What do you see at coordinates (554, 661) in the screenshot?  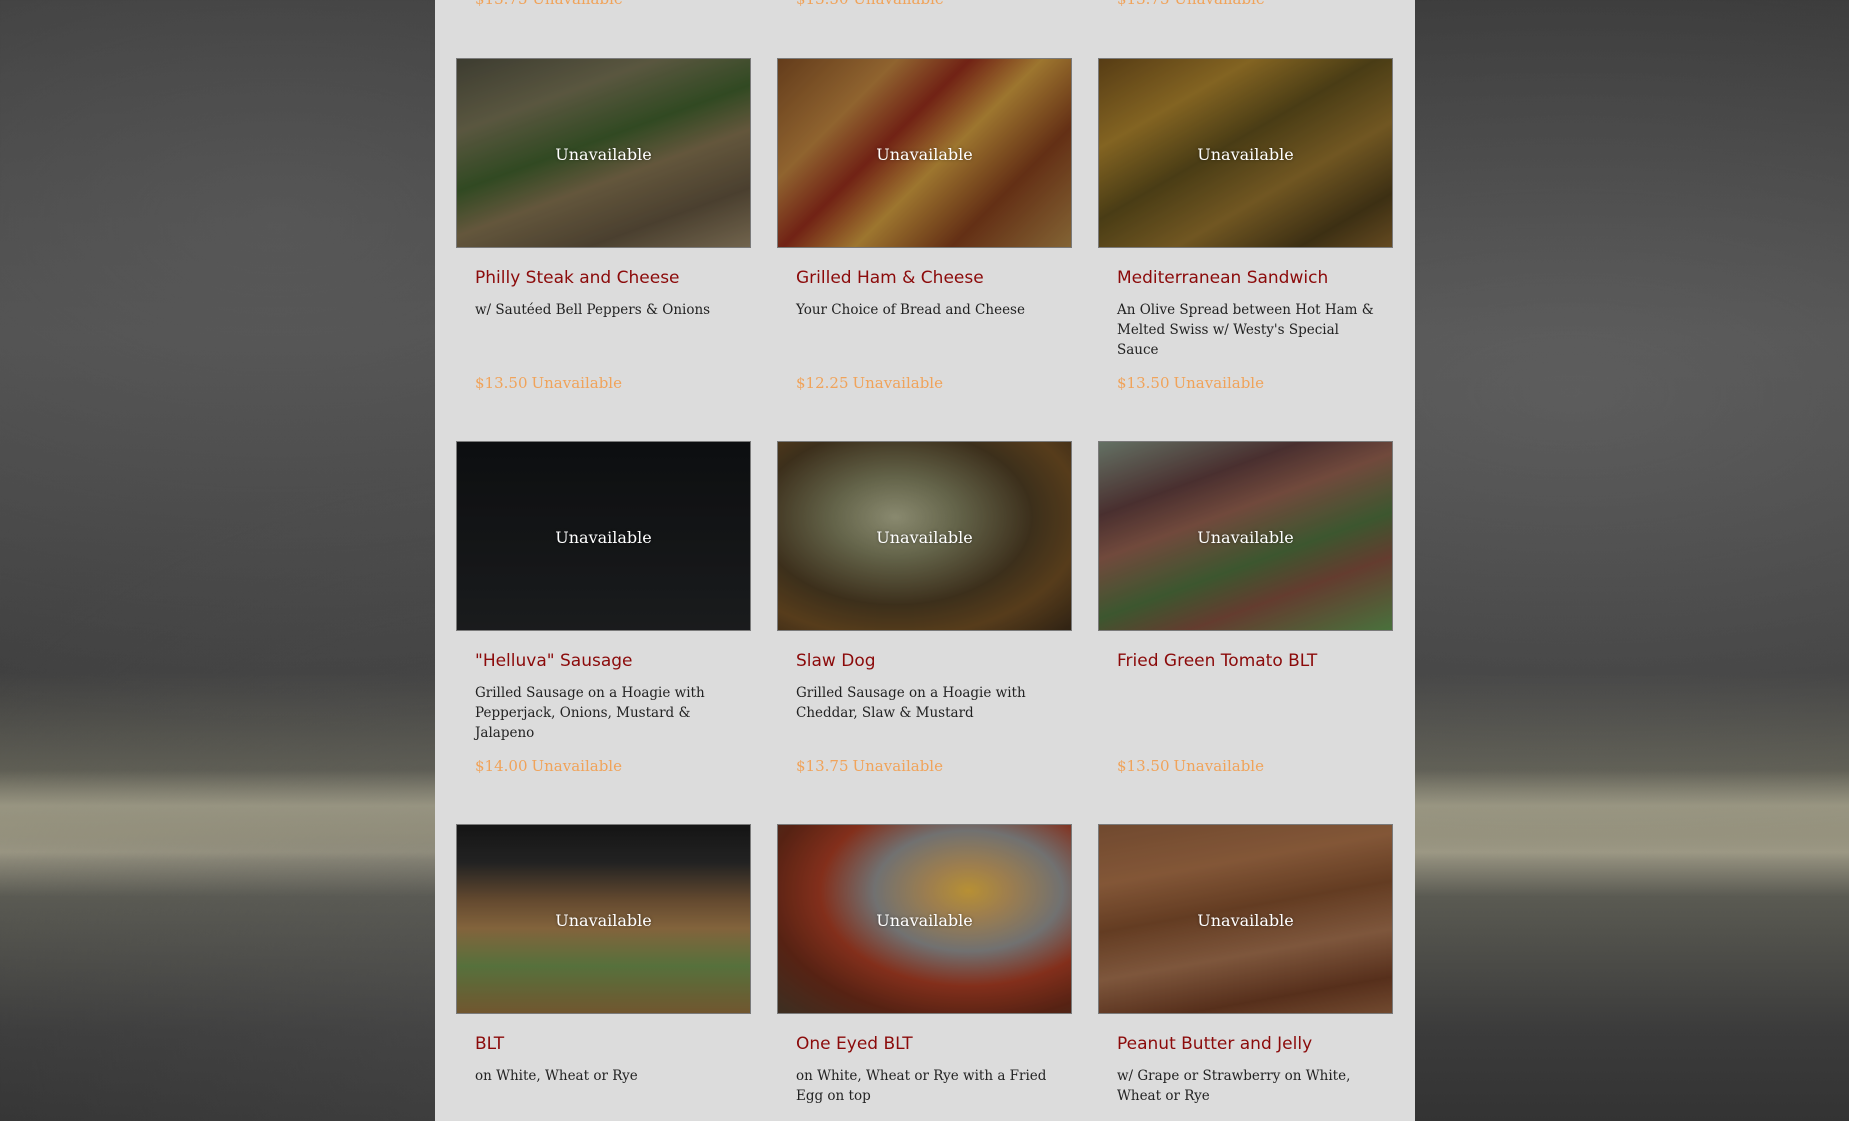 I see `item-title: "Helluva" Sausage` at bounding box center [554, 661].